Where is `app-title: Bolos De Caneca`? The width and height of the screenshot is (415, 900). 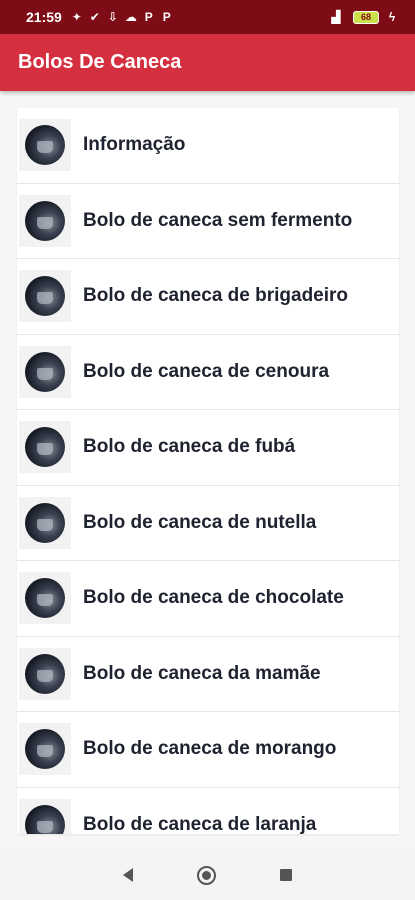
app-title: Bolos De Caneca is located at coordinates (100, 62).